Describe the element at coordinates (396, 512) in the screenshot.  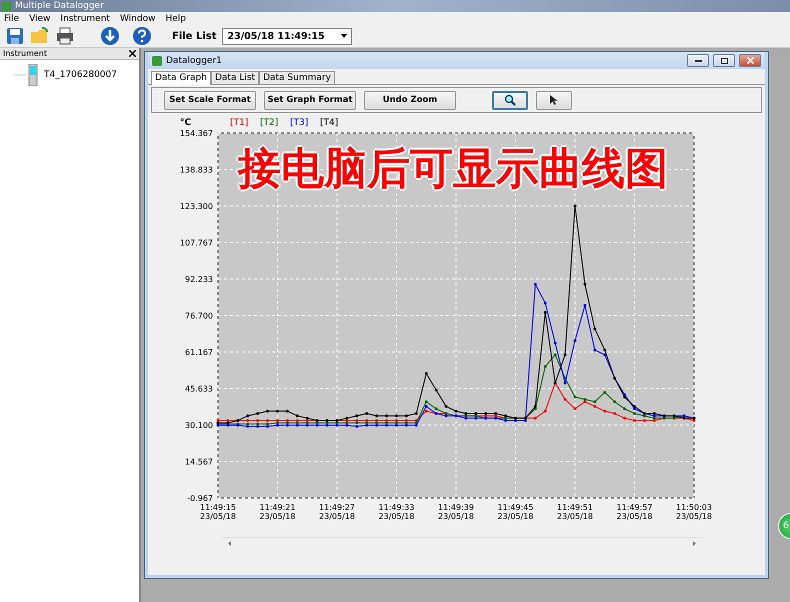
I see `x-tick-label: 11:49:33 23/05/18` at that location.